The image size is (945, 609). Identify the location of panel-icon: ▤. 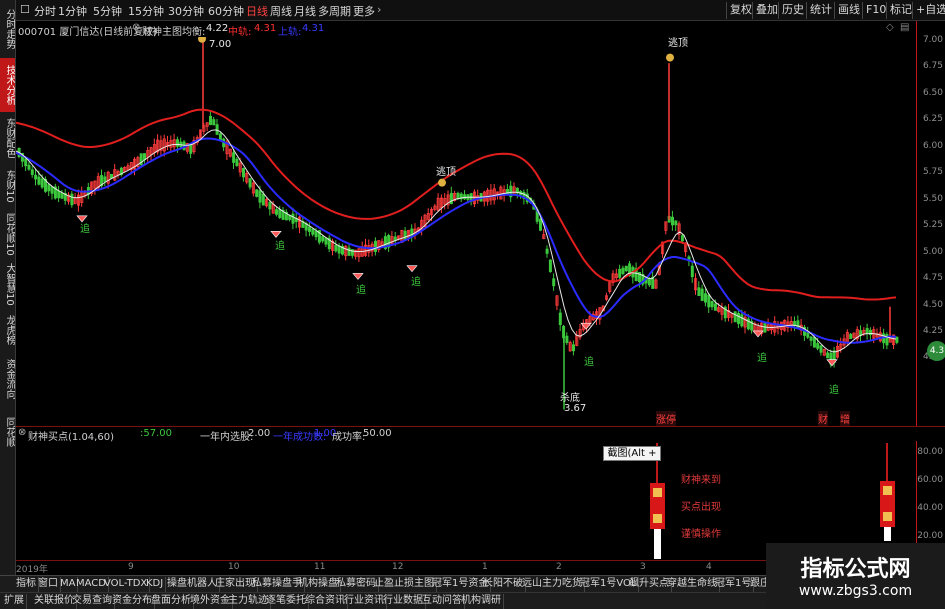
(904, 27).